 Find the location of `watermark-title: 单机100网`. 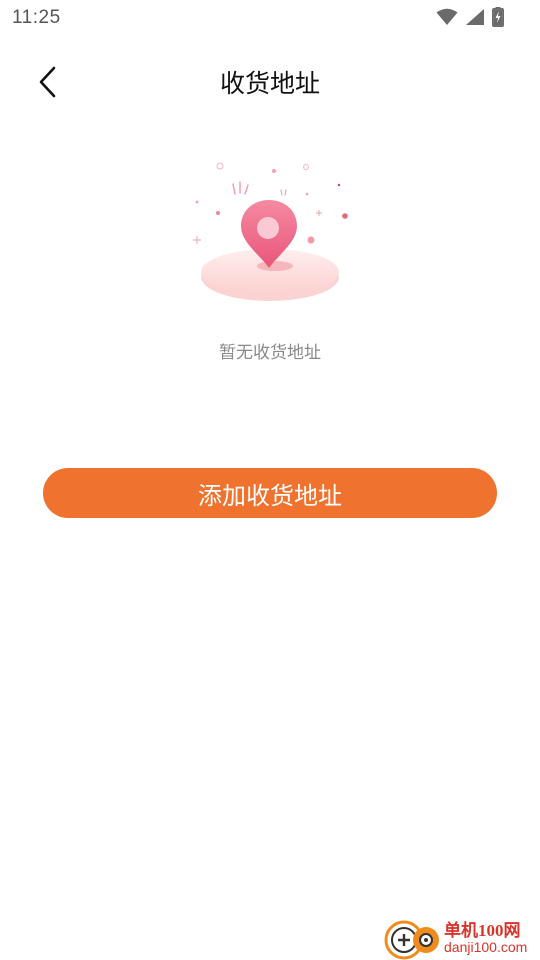

watermark-title: 单机100网 is located at coordinates (482, 930).